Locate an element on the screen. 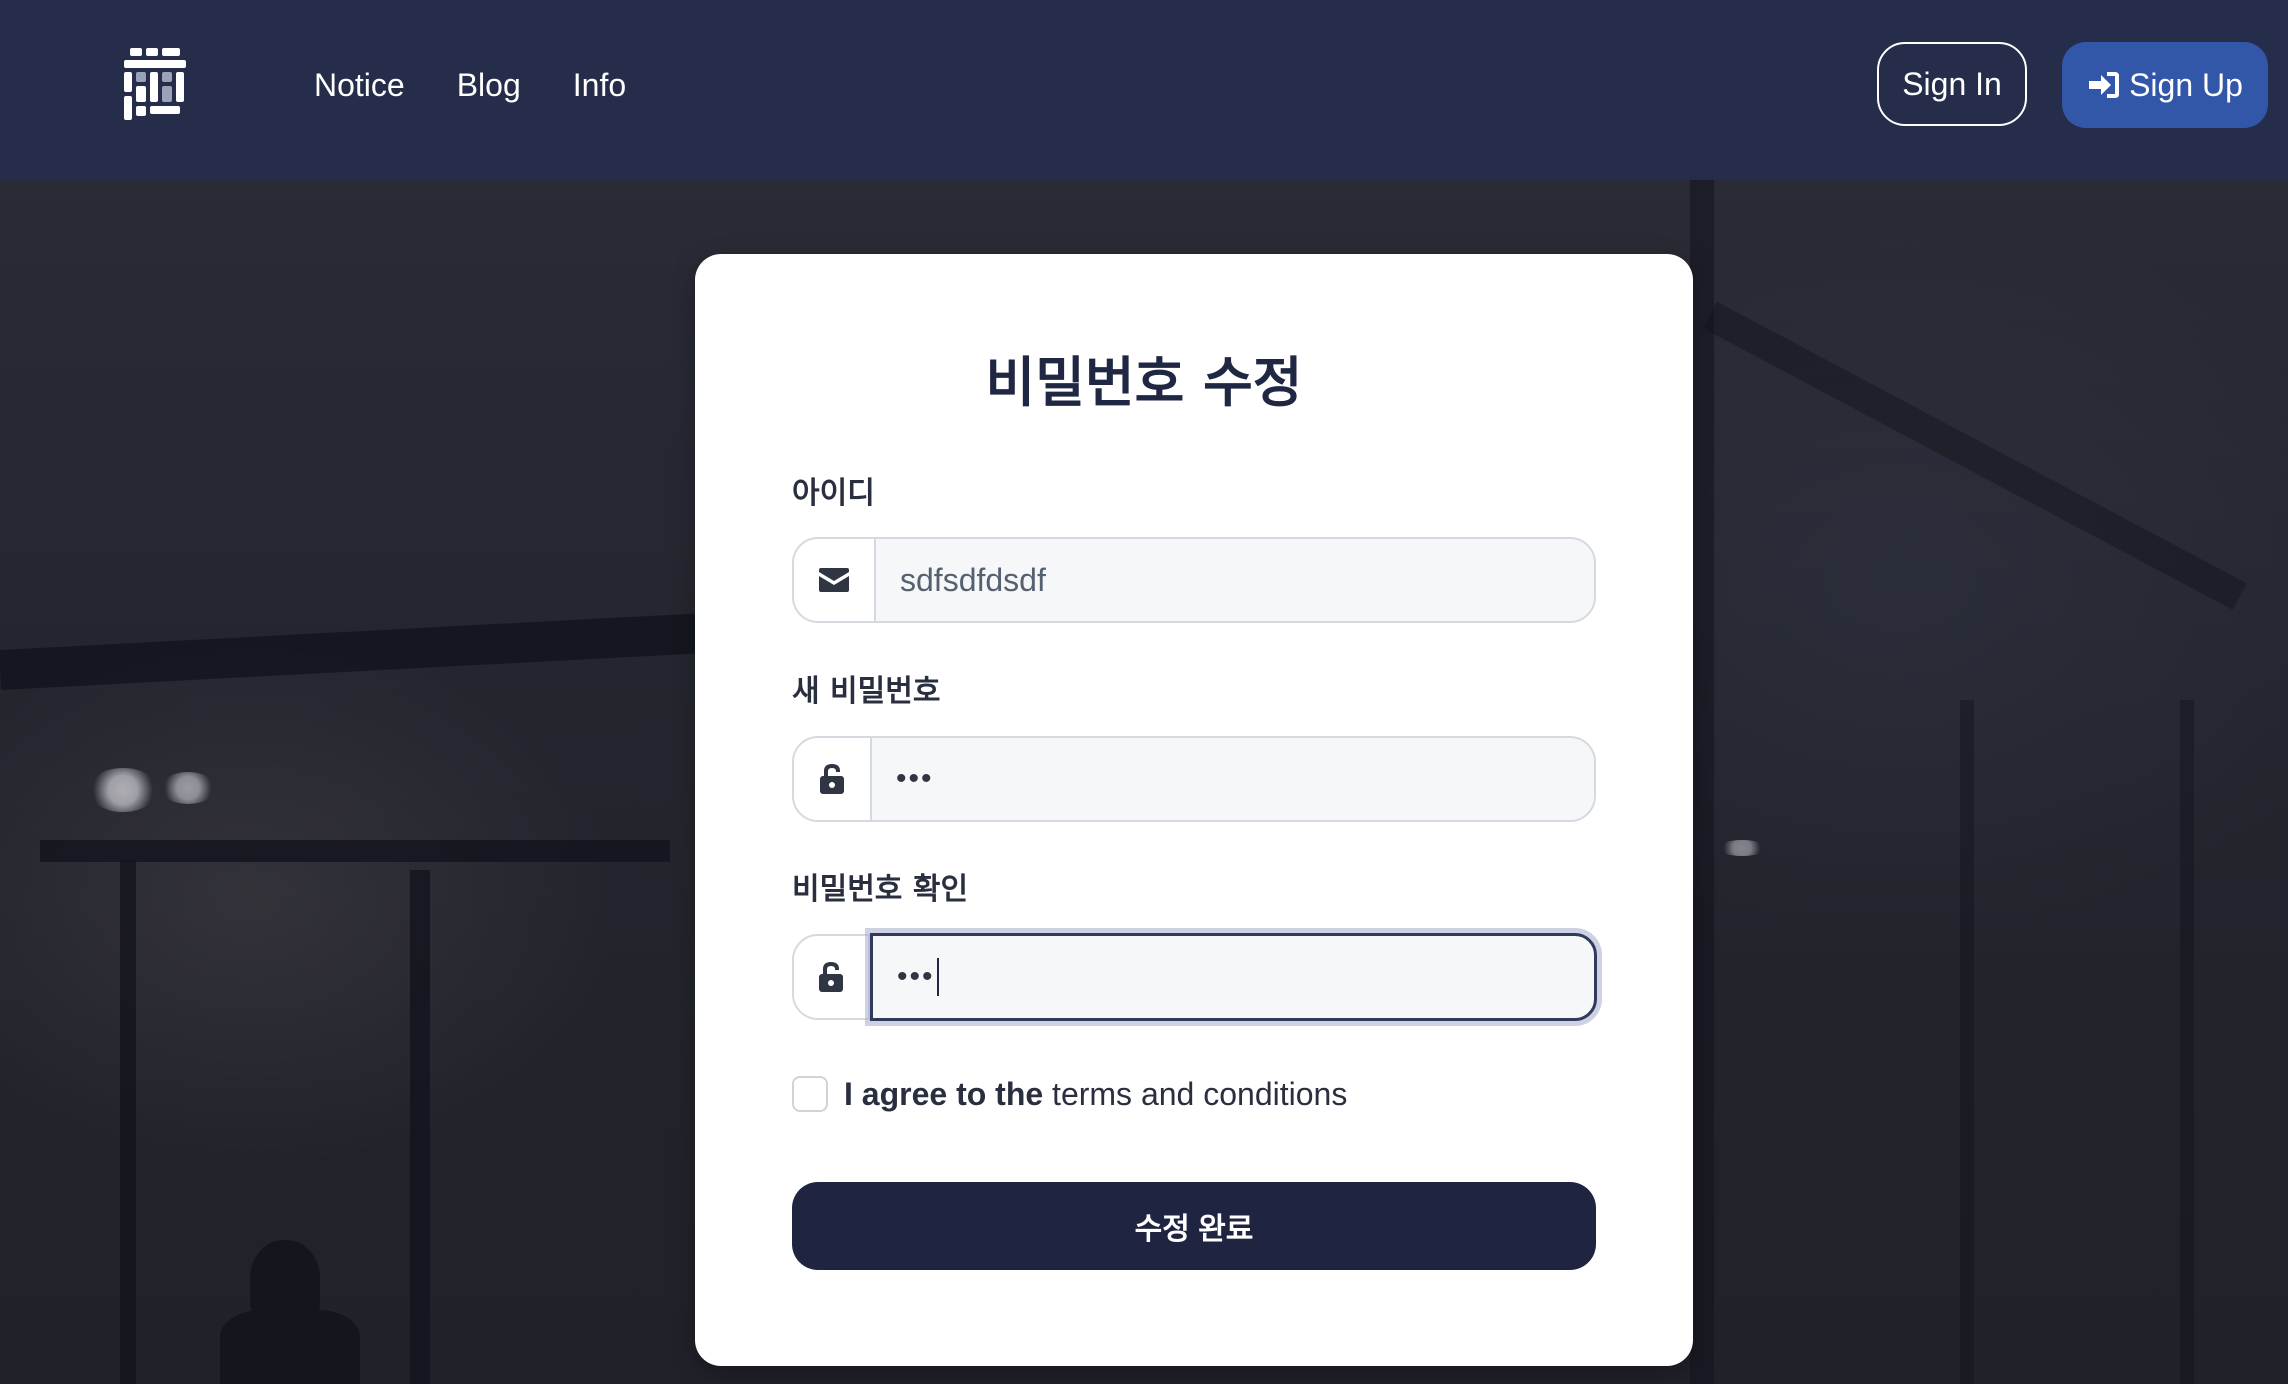 The image size is (2288, 1384). confirm-password-label: 비밀번호 확인 is located at coordinates (880, 889).